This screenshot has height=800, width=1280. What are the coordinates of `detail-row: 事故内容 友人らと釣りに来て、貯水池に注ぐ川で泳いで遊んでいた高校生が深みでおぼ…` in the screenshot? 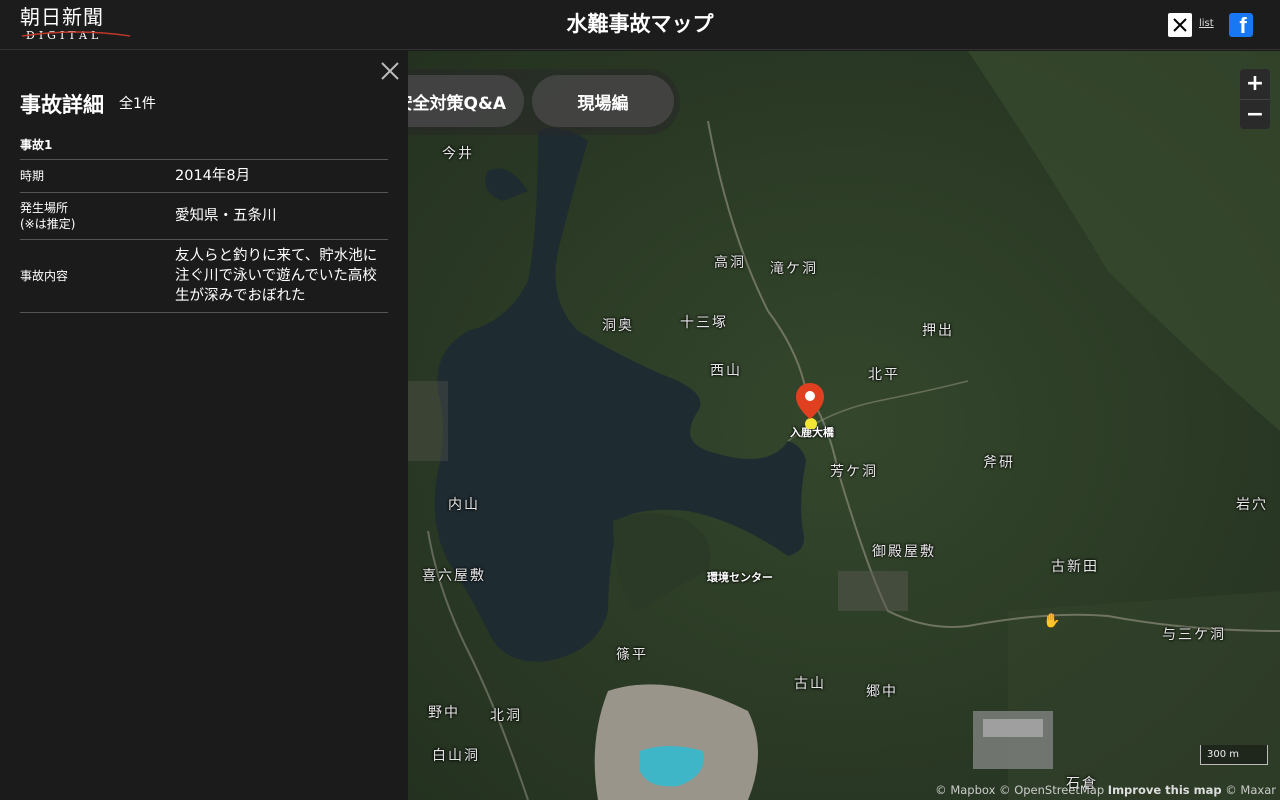 It's located at (204, 276).